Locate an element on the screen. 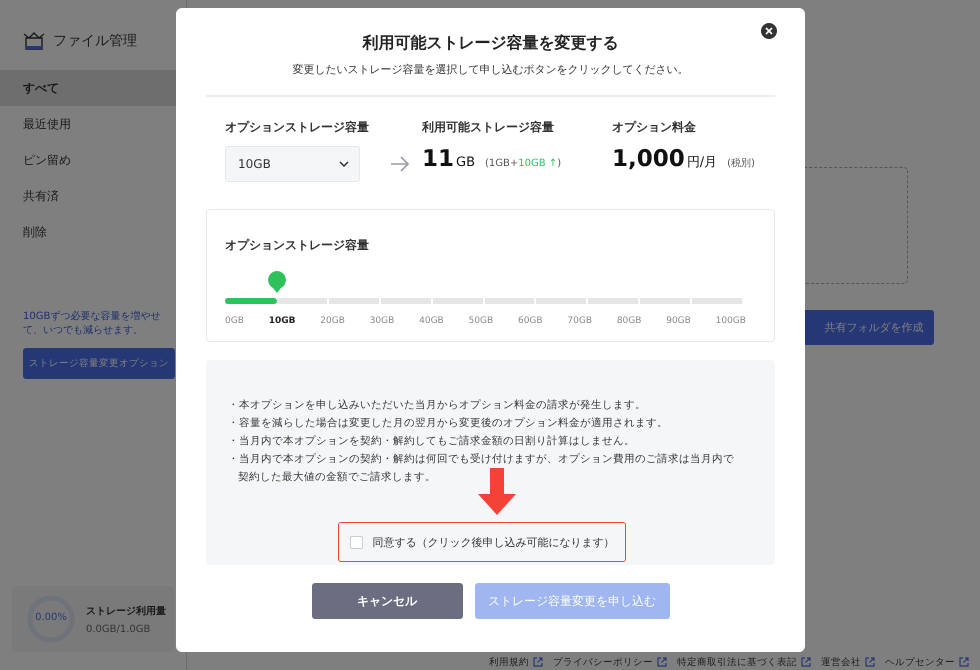 This screenshot has width=980, height=670. footer-link: 特定商取引法に基づく表記 is located at coordinates (744, 662).